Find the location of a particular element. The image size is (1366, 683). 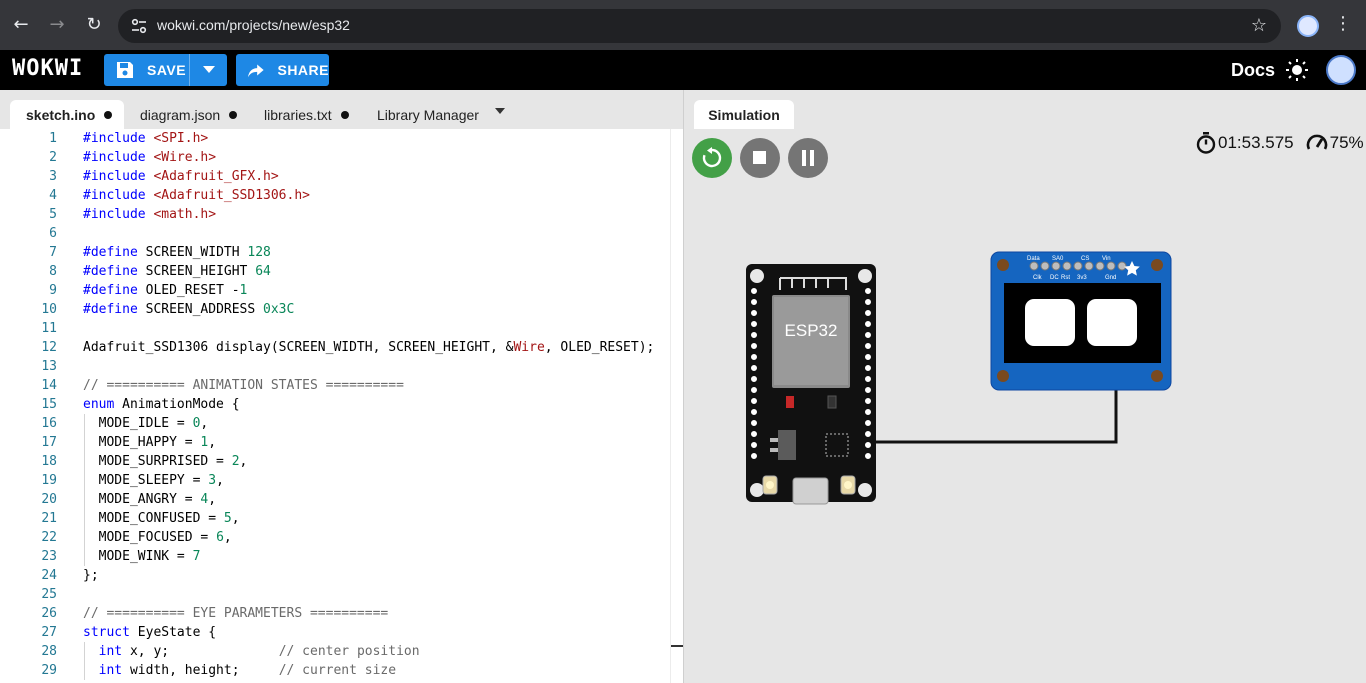

code-line: 18 MODE_SURPRISED = 2, is located at coordinates (335, 461).